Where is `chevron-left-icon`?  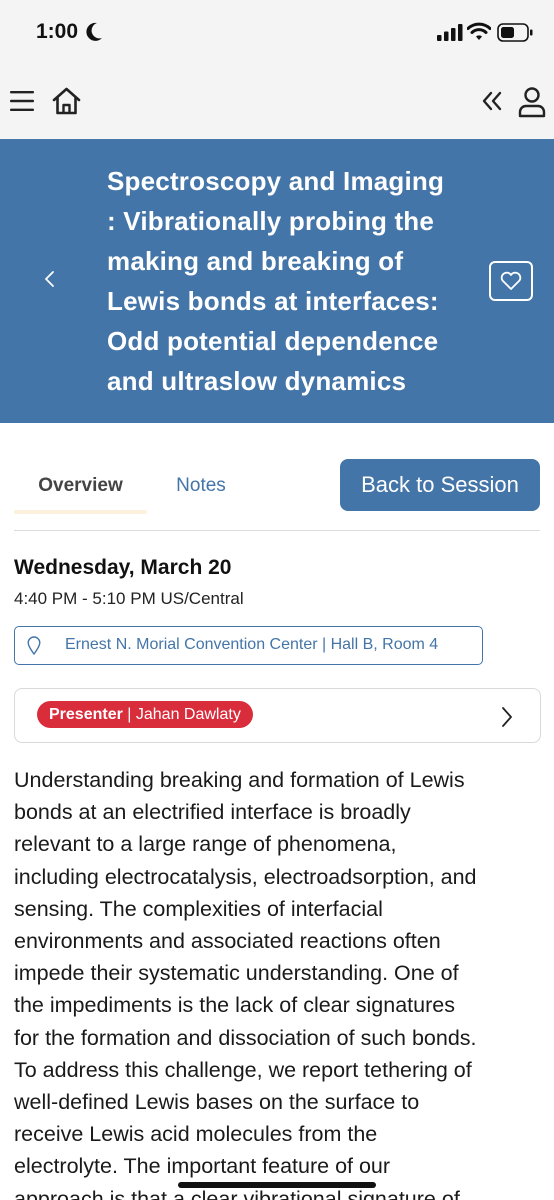 chevron-left-icon is located at coordinates (50, 279).